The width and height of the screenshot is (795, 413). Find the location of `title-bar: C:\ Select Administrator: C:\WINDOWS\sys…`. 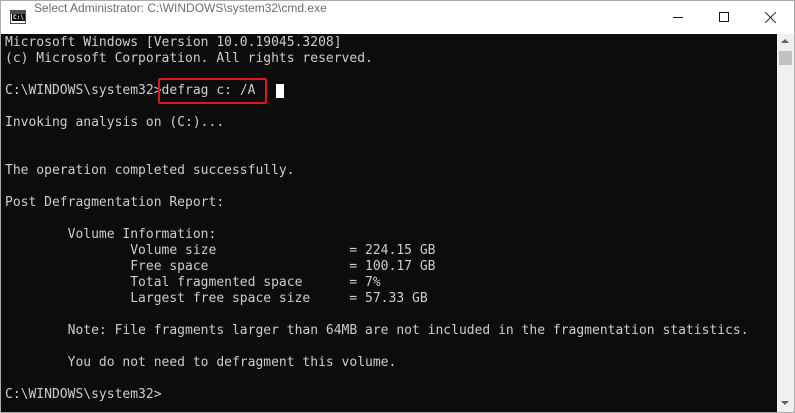

title-bar: C:\ Select Administrator: C:\WINDOWS\sys… is located at coordinates (397, 17).